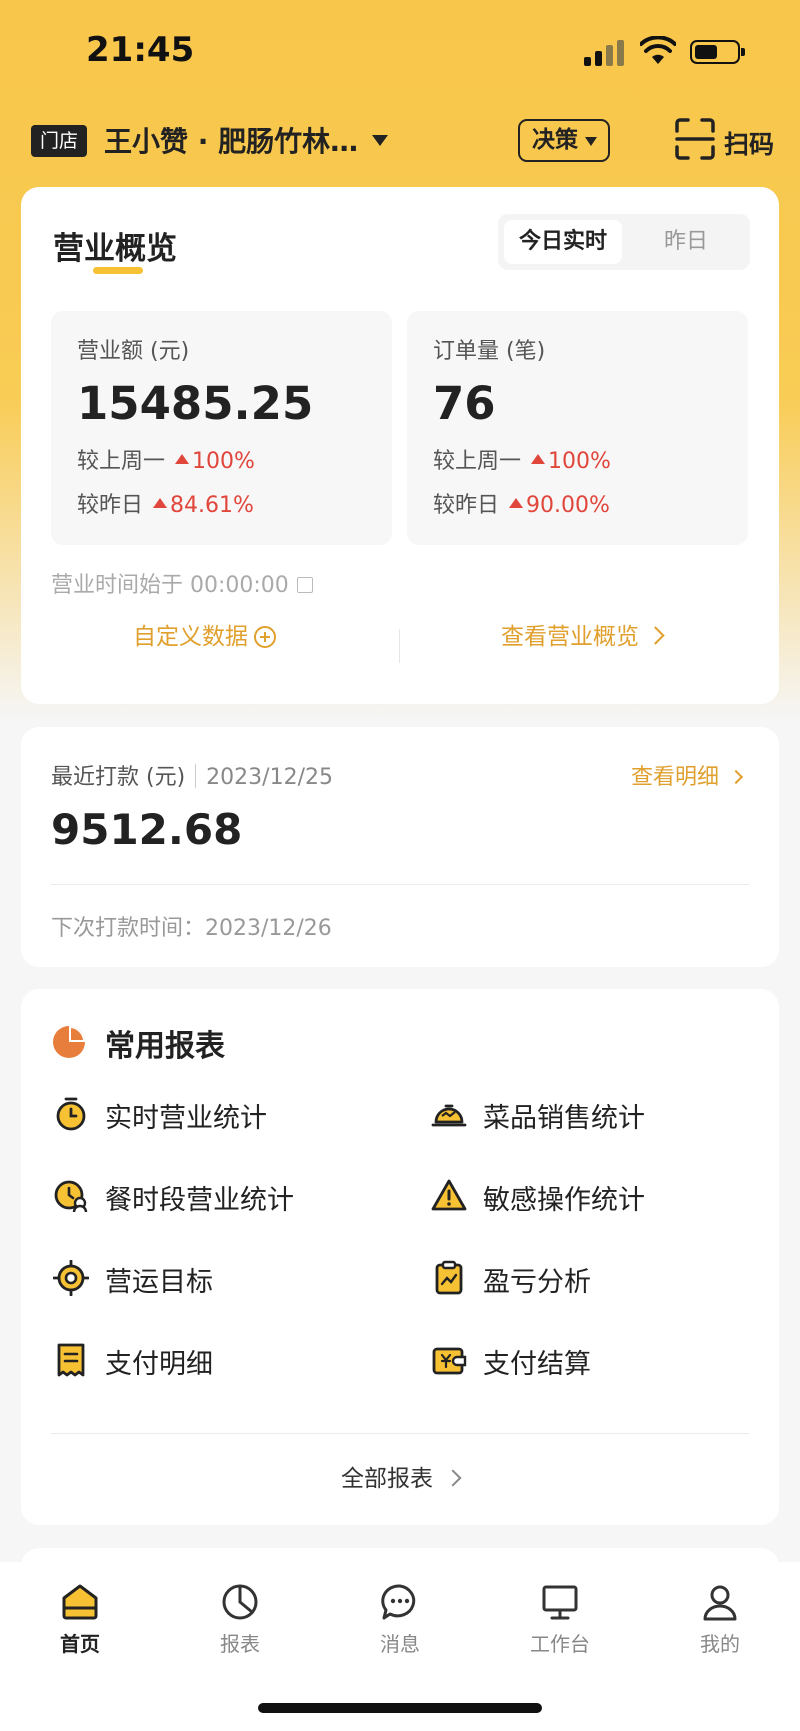 The image size is (800, 1731). What do you see at coordinates (71, 1278) in the screenshot?
I see `target-icon` at bounding box center [71, 1278].